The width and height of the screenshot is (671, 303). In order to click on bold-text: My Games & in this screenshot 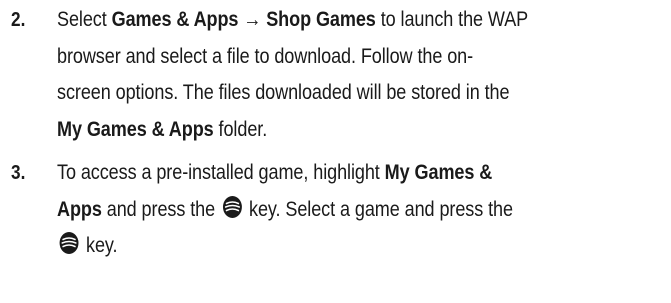, I will do `click(438, 172)`.